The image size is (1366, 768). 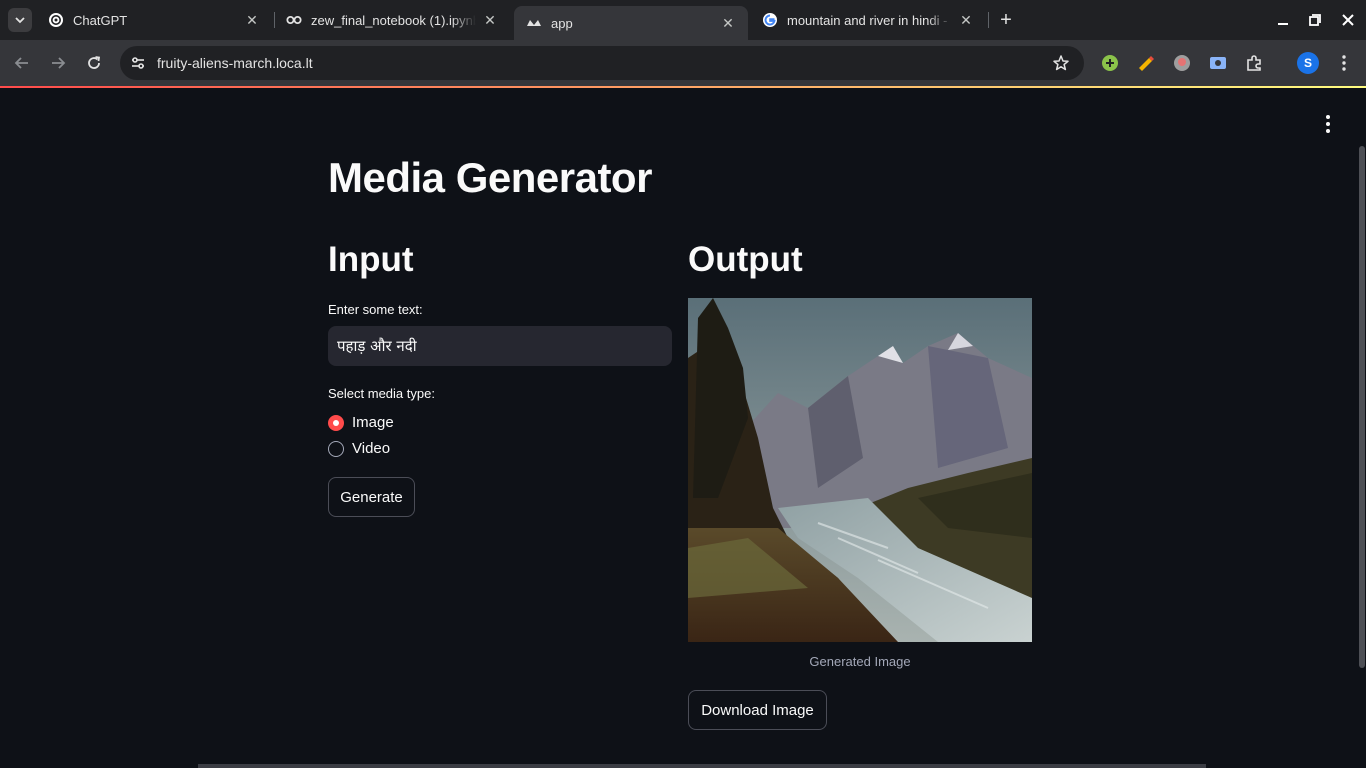 I want to click on bookmark-star-icon, so click(x=1061, y=63).